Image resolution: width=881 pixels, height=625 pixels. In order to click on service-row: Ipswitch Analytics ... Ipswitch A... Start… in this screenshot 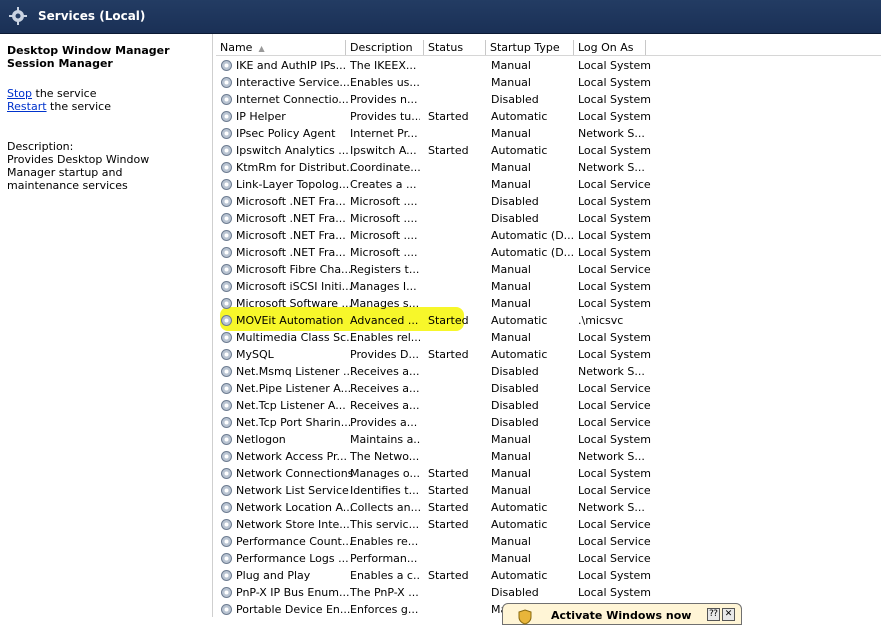, I will do `click(548, 150)`.